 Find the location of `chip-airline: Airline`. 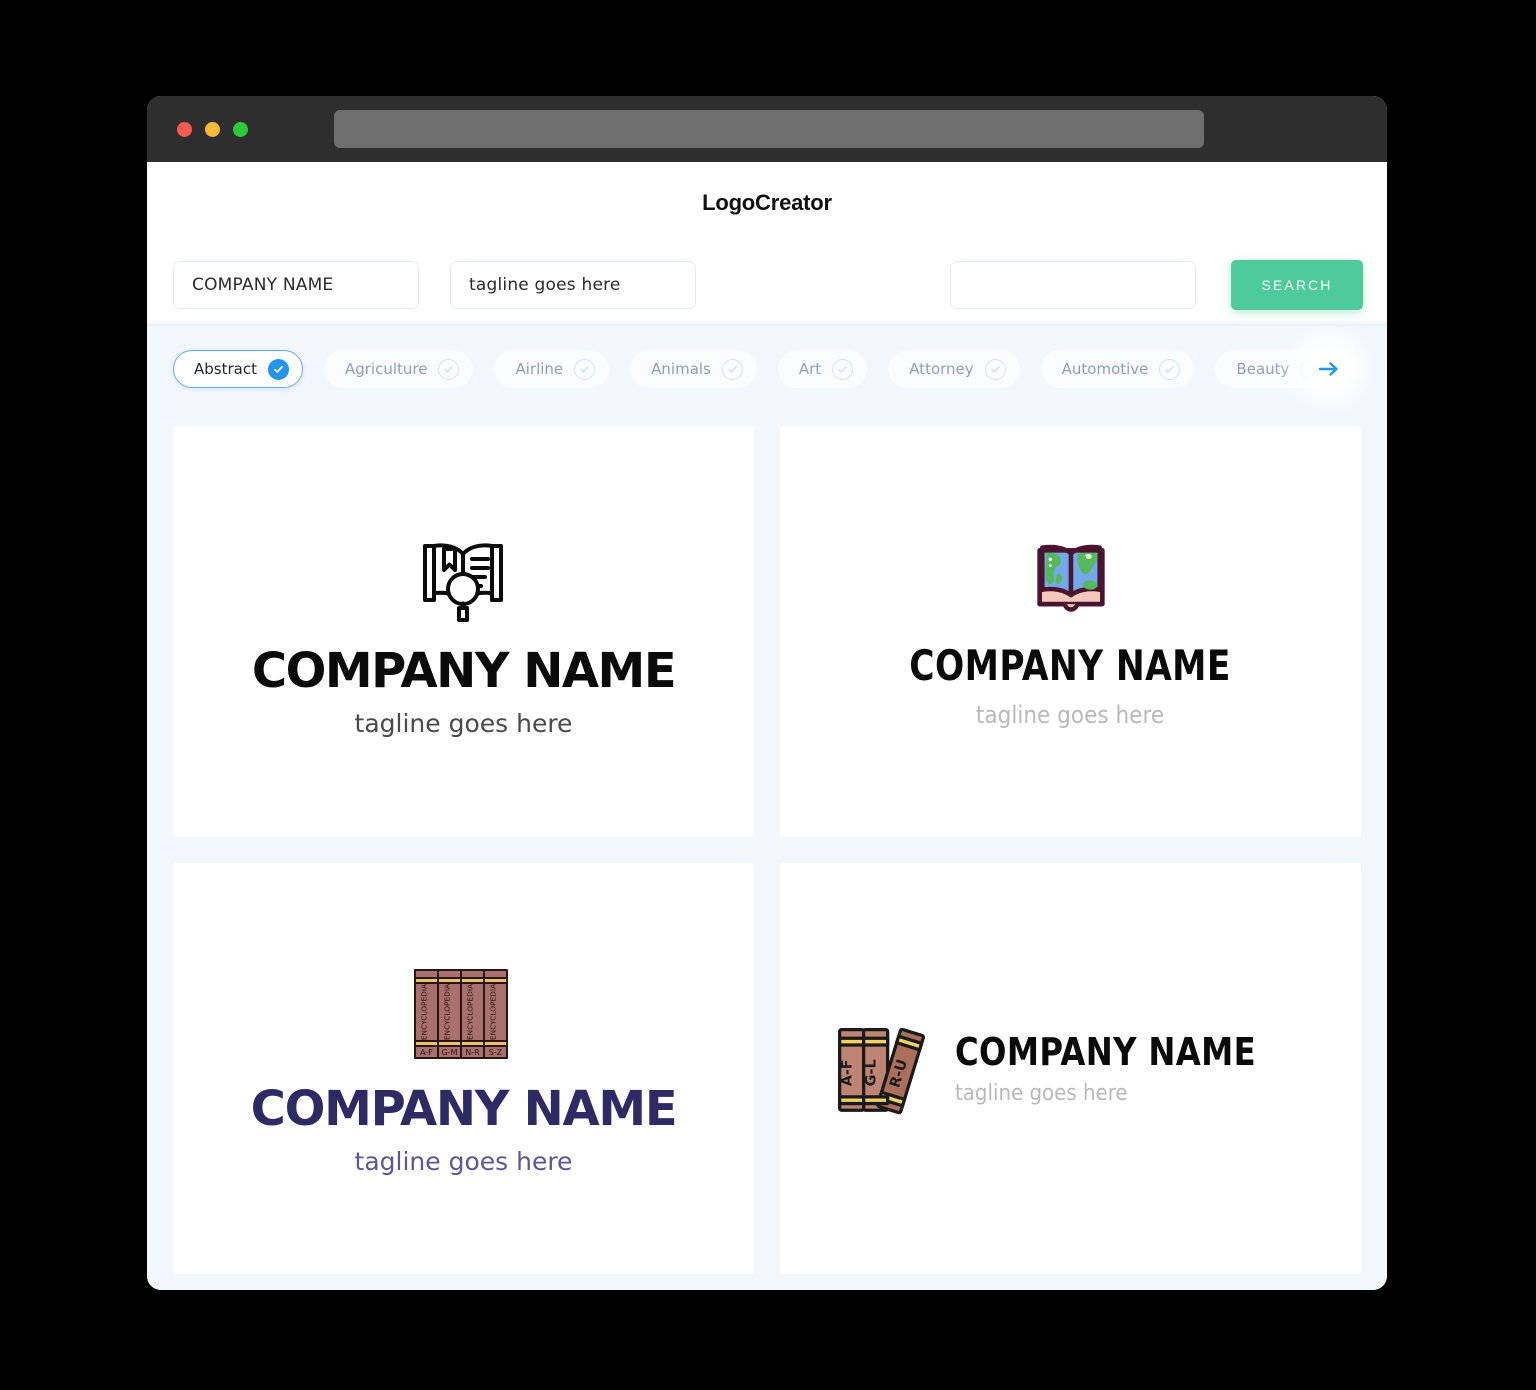

chip-airline: Airline is located at coordinates (552, 369).